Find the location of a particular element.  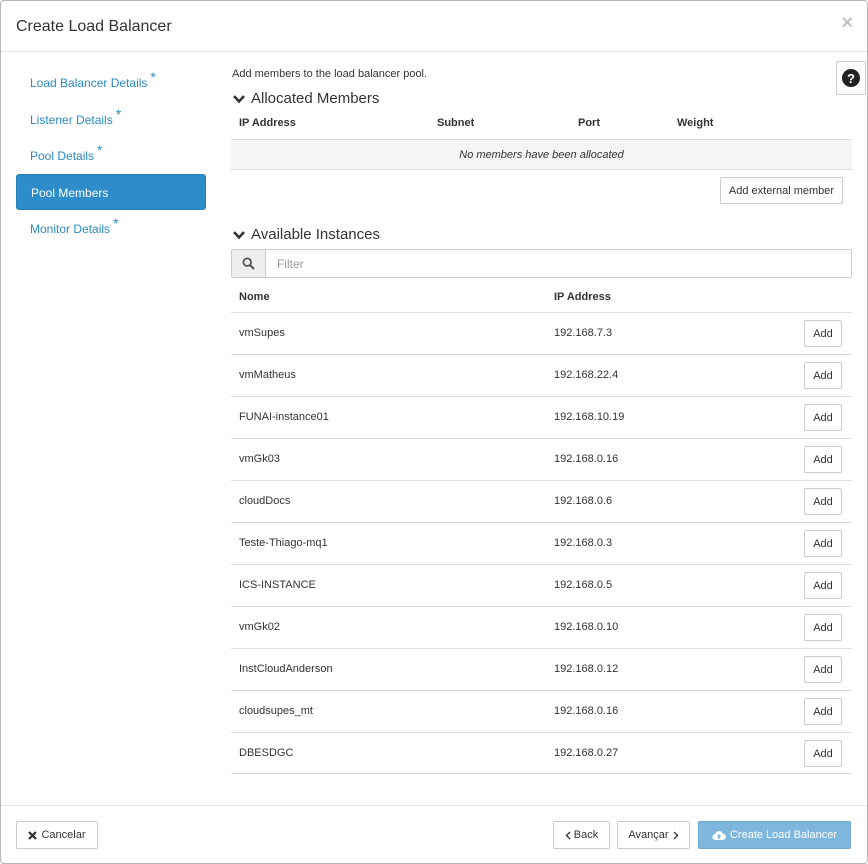

nav-item-label: Load Balancer Details is located at coordinates (89, 83).